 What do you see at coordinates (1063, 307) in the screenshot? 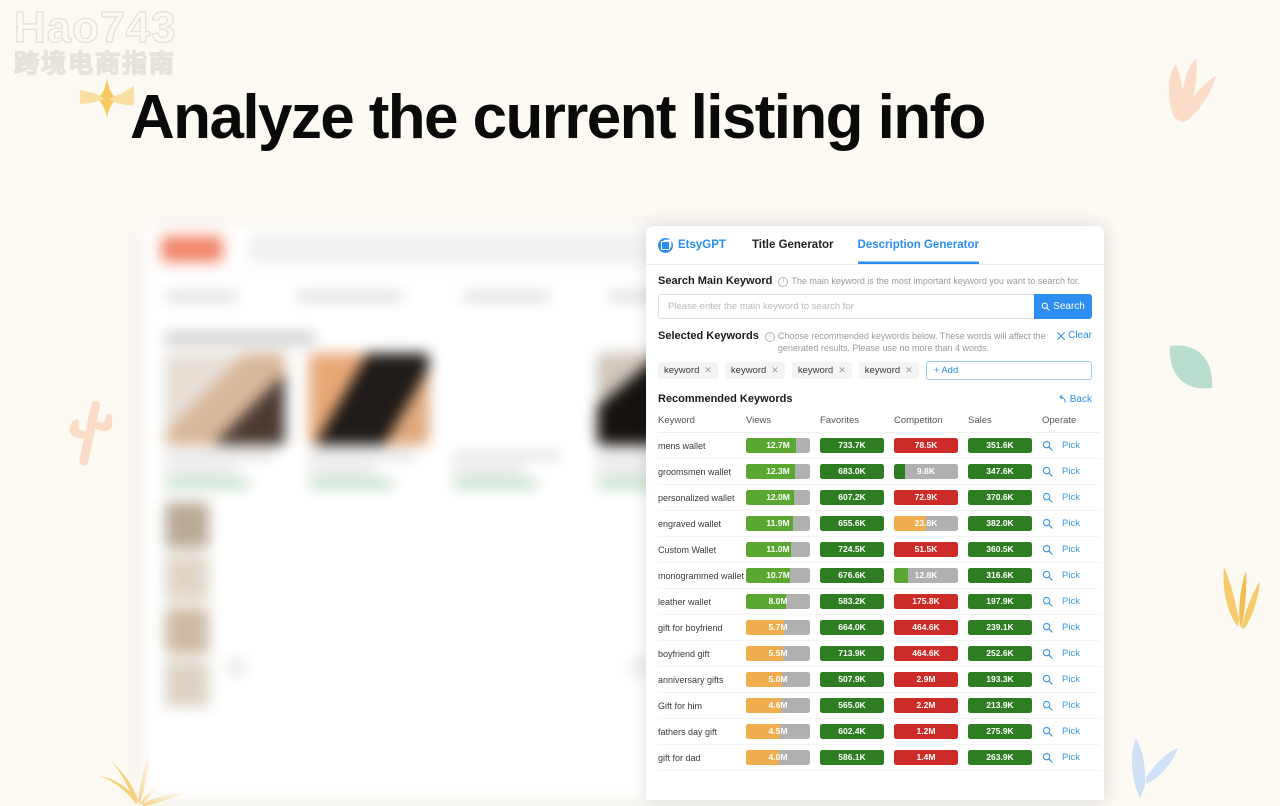
I see `search-button: Search` at bounding box center [1063, 307].